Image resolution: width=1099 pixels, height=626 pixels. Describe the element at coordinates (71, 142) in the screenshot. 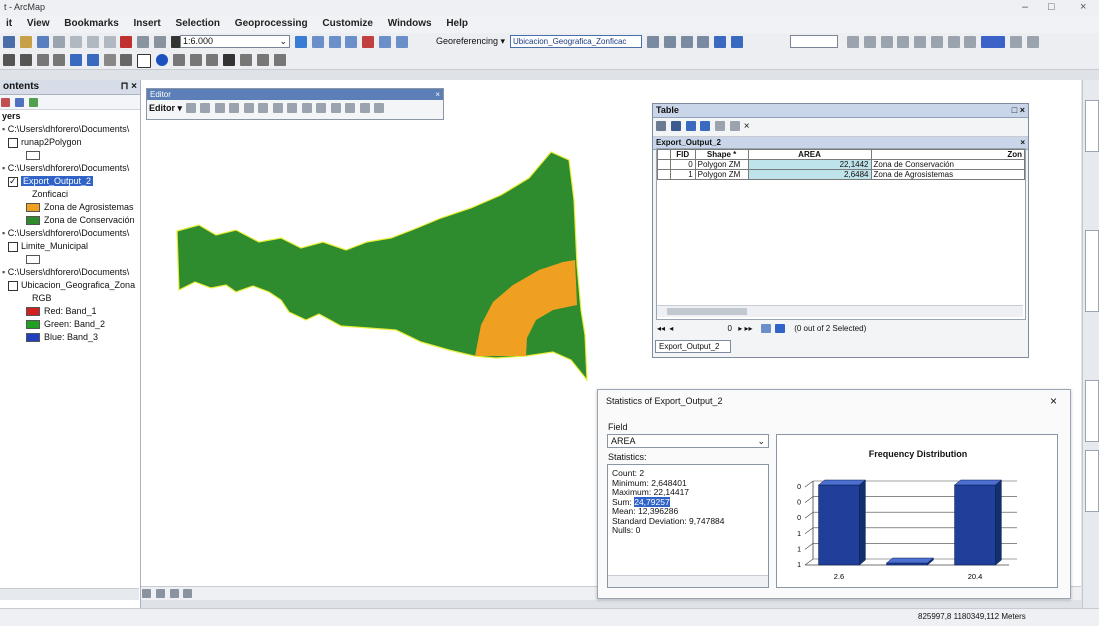

I see `toc-item-runap2polygon: runap2Polygon` at that location.